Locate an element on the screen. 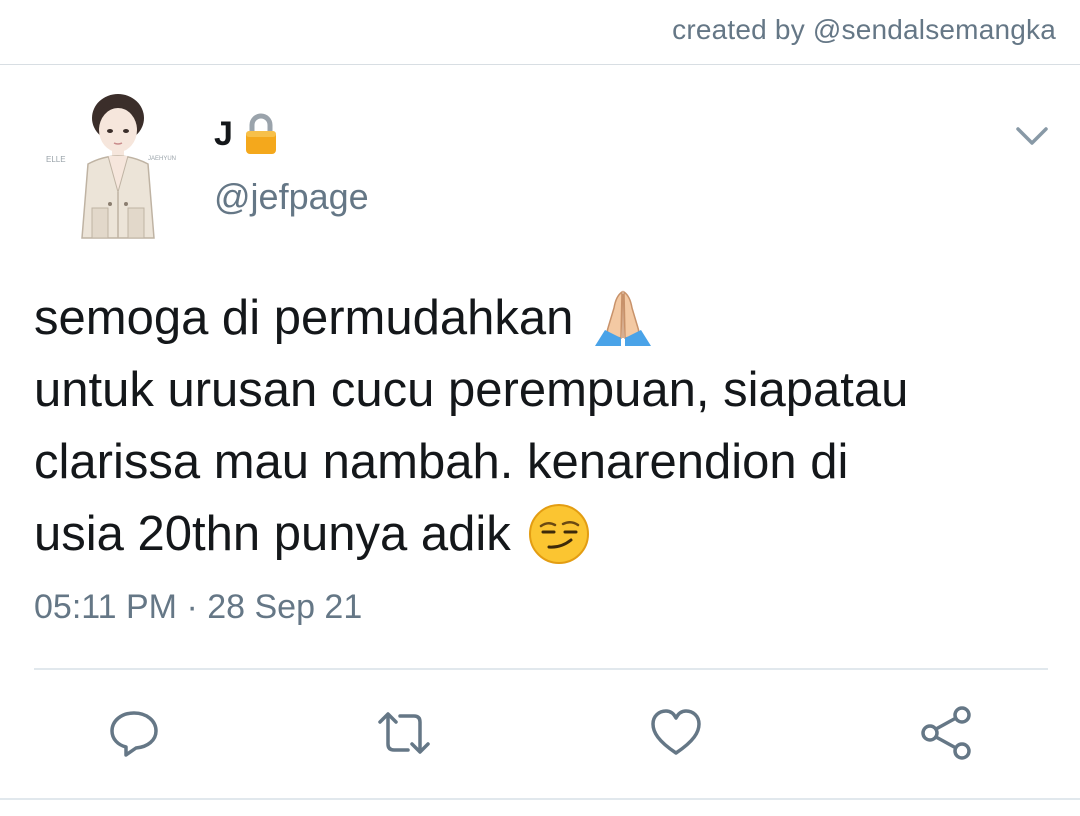  folded-hands-emoji is located at coordinates (623, 318).